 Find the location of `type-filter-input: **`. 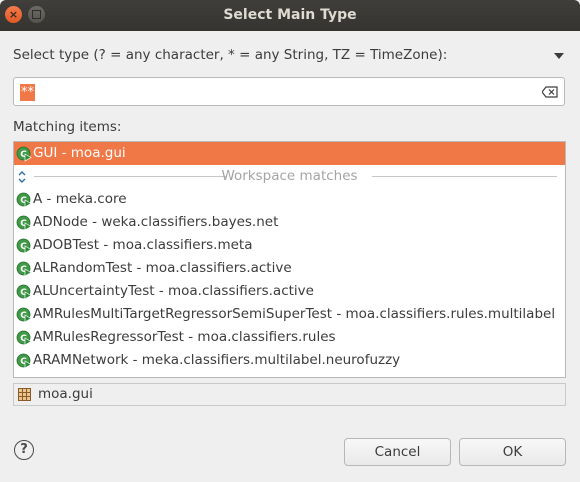

type-filter-input: ** is located at coordinates (289, 91).